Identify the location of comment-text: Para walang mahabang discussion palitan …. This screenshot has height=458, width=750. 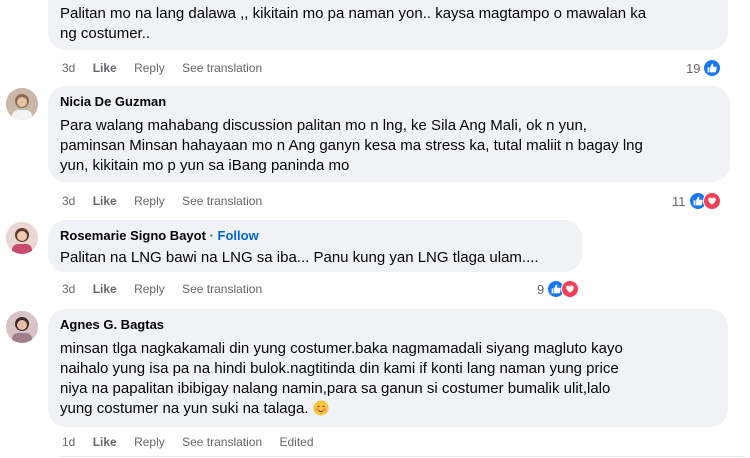
(389, 146).